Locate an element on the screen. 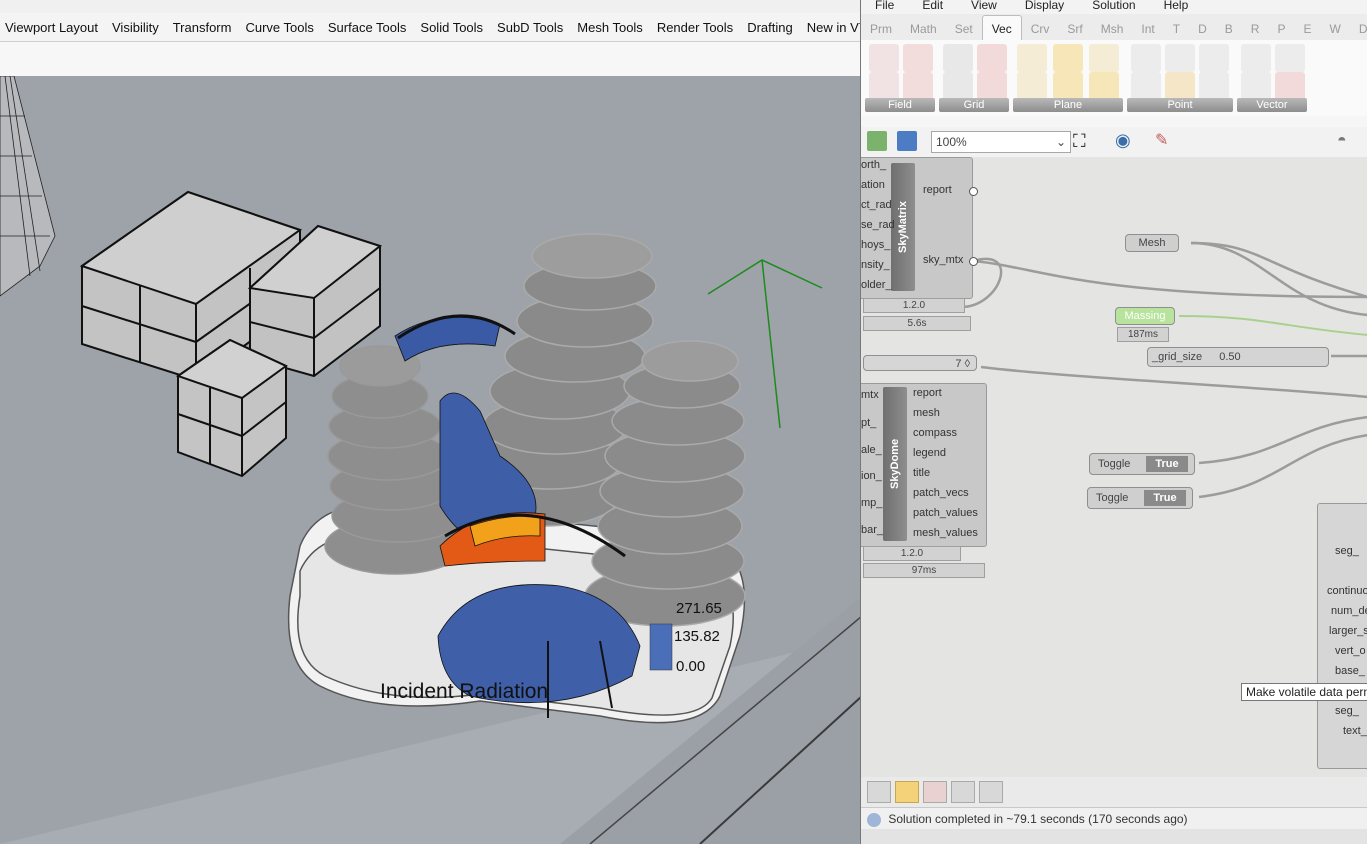  menu-display: Display is located at coordinates (1044, 7).